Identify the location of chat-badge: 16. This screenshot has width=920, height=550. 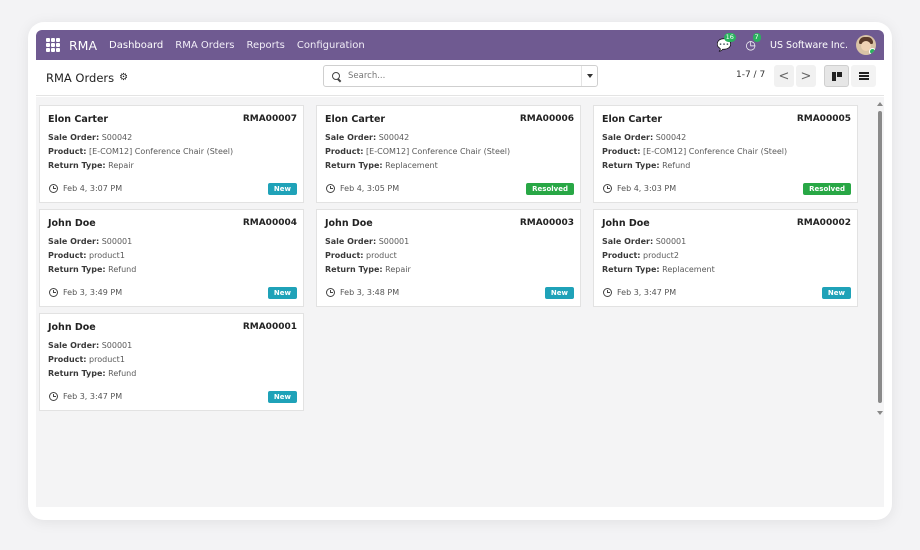
(729, 37).